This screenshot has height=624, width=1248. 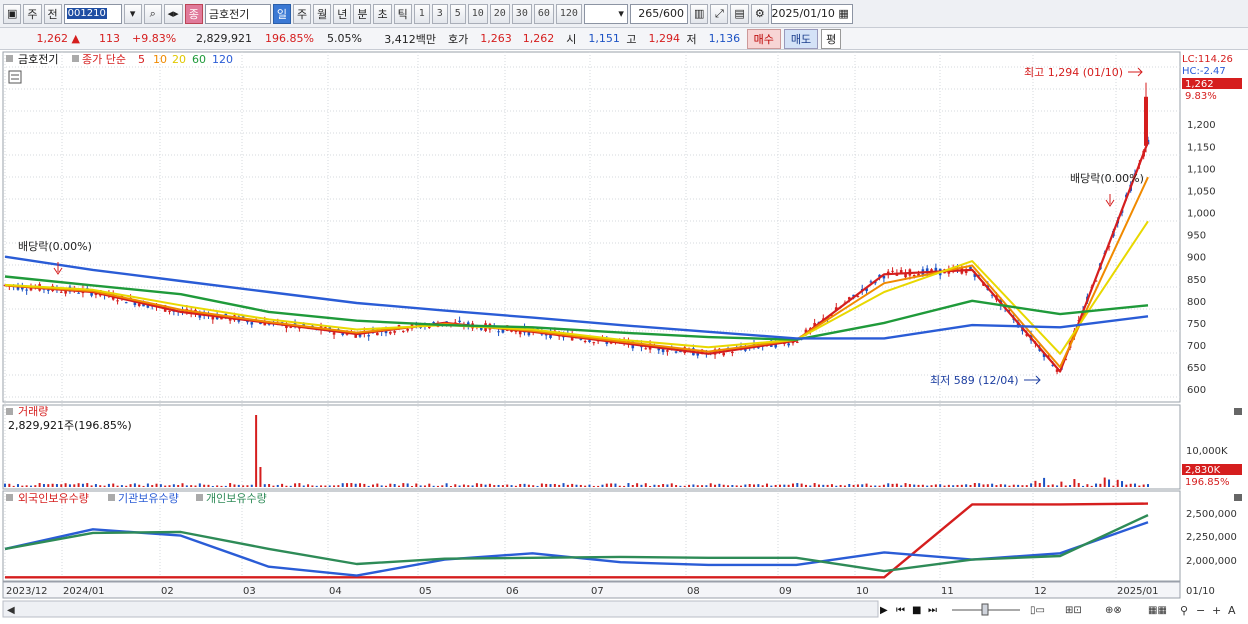 I want to click on volume-close-icon, so click(x=1238, y=411).